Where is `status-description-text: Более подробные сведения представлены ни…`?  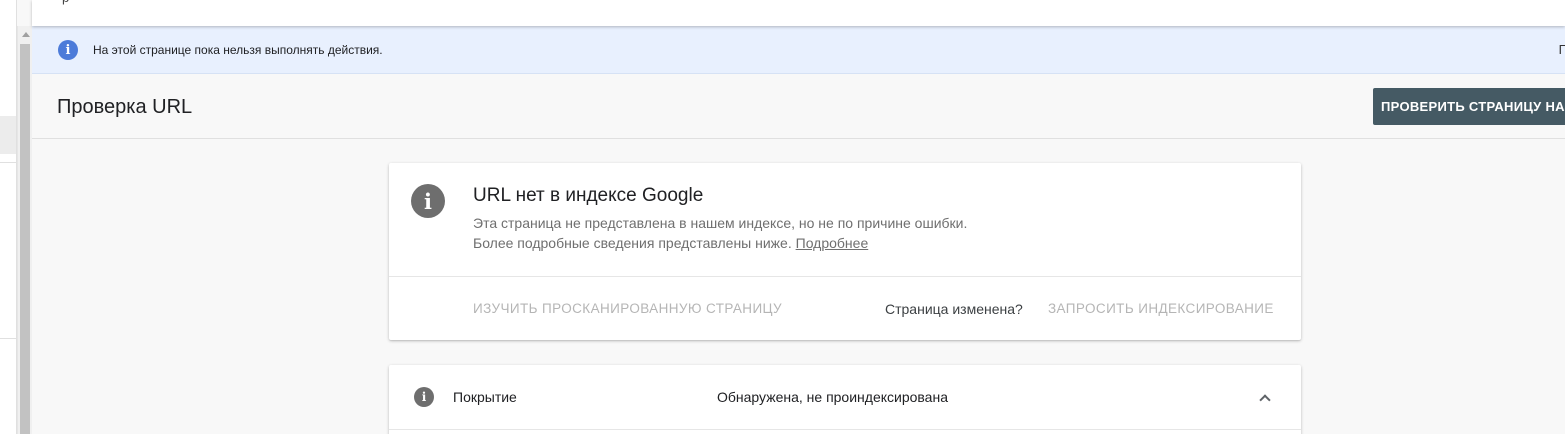 status-description-text: Более подробные сведения представлены ни… is located at coordinates (632, 243).